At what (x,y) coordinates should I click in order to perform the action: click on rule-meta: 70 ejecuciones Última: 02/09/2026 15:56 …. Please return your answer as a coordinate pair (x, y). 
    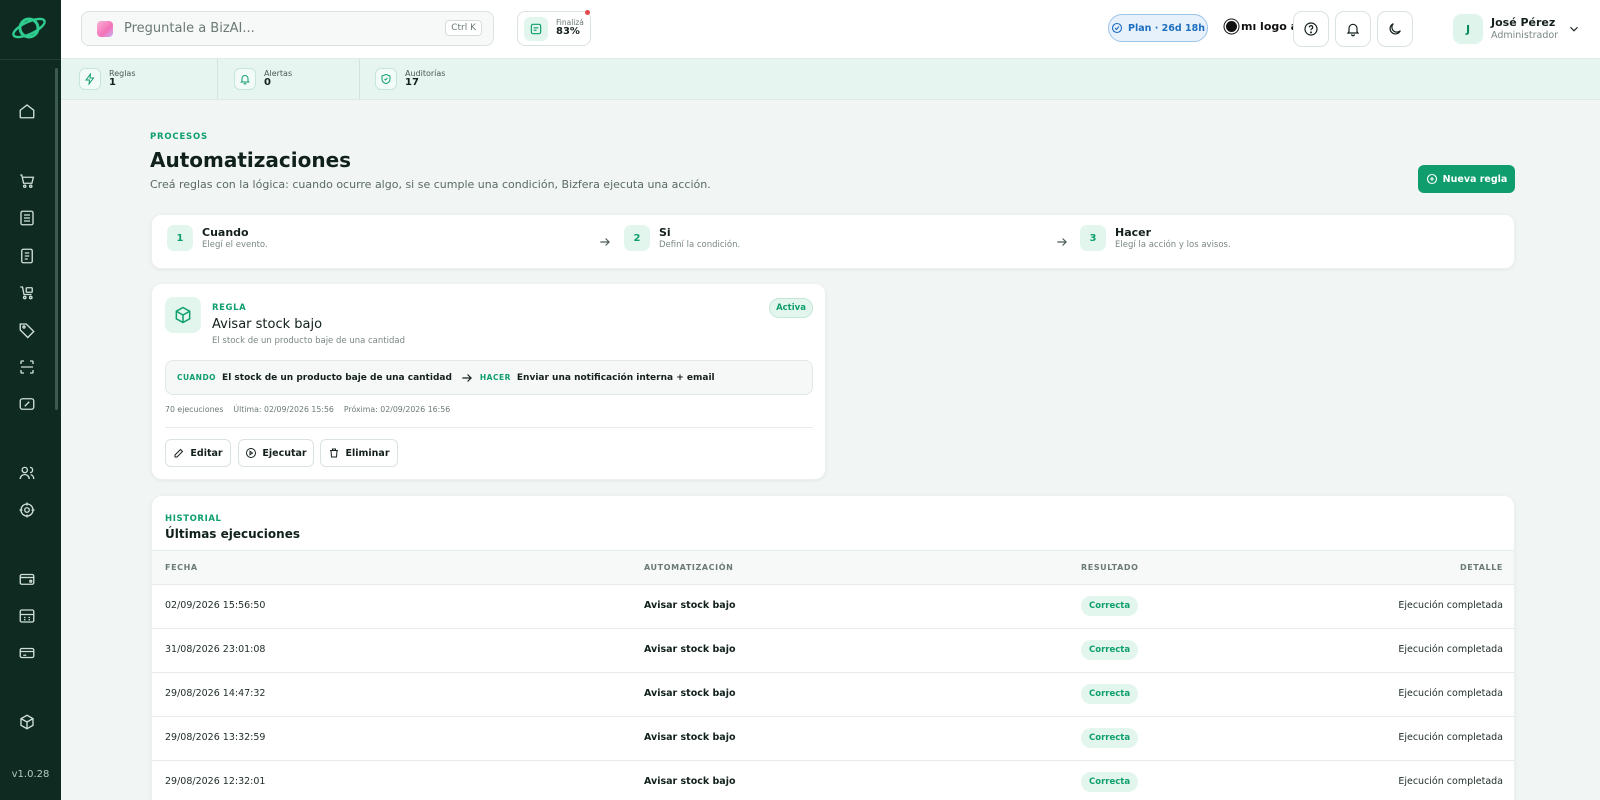
    Looking at the image, I should click on (307, 409).